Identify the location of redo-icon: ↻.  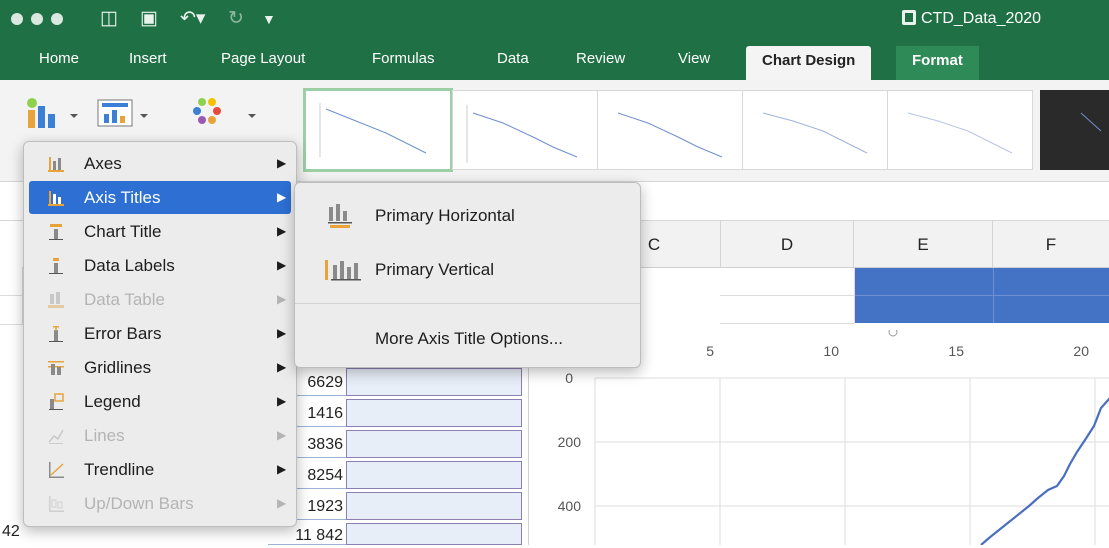
(236, 19).